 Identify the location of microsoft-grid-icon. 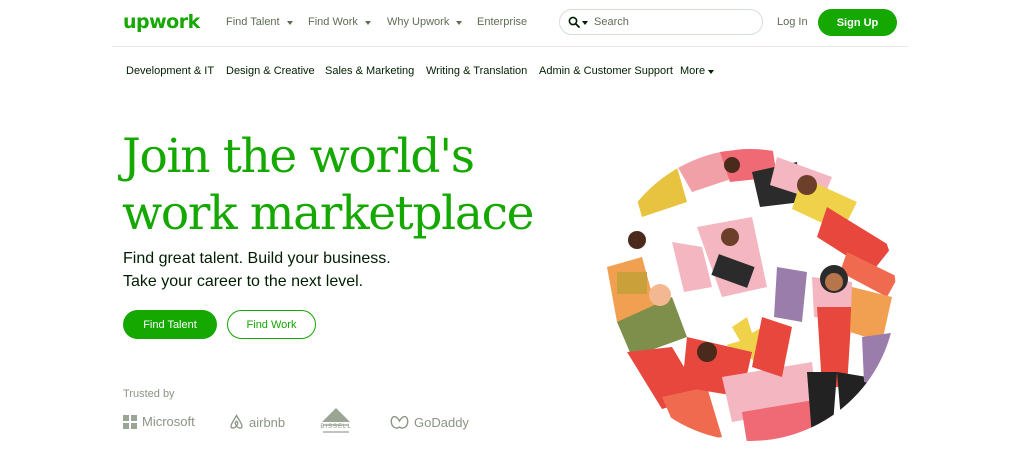
(130, 421).